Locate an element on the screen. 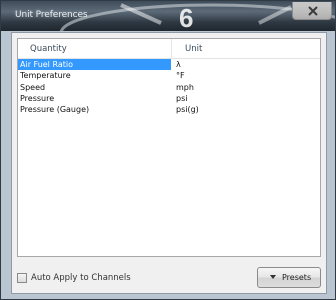 This screenshot has width=336, height=300. list-header: Quantity Unit is located at coordinates (169, 49).